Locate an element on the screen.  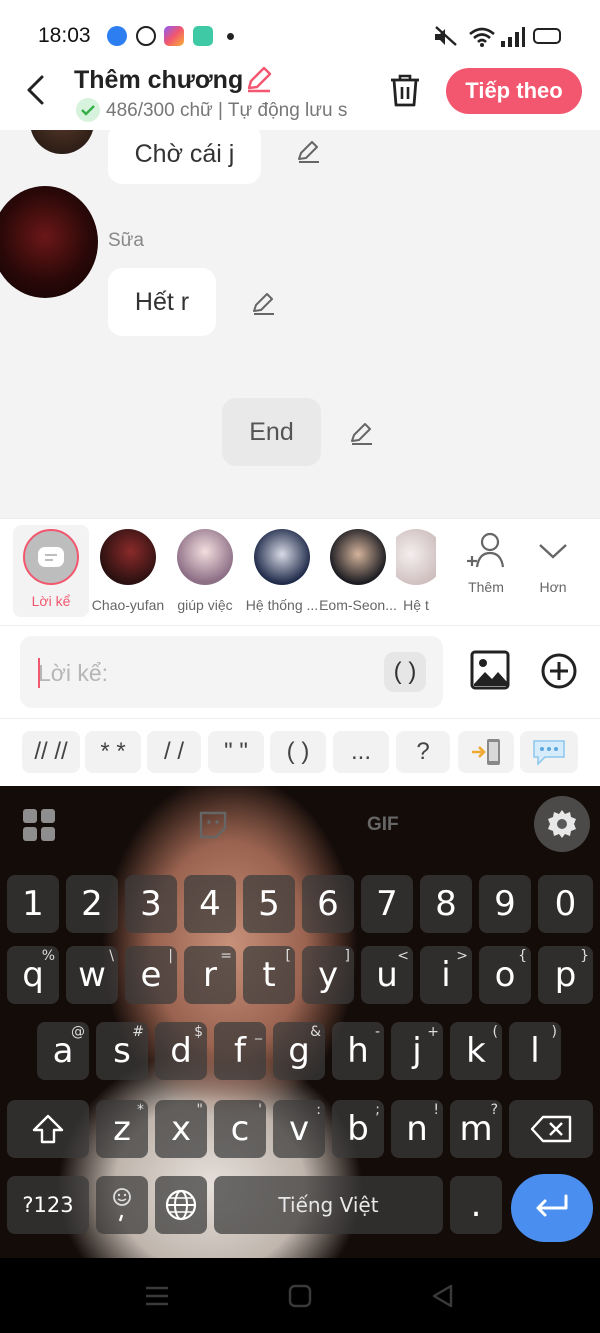
gif-button: GIF is located at coordinates (383, 825).